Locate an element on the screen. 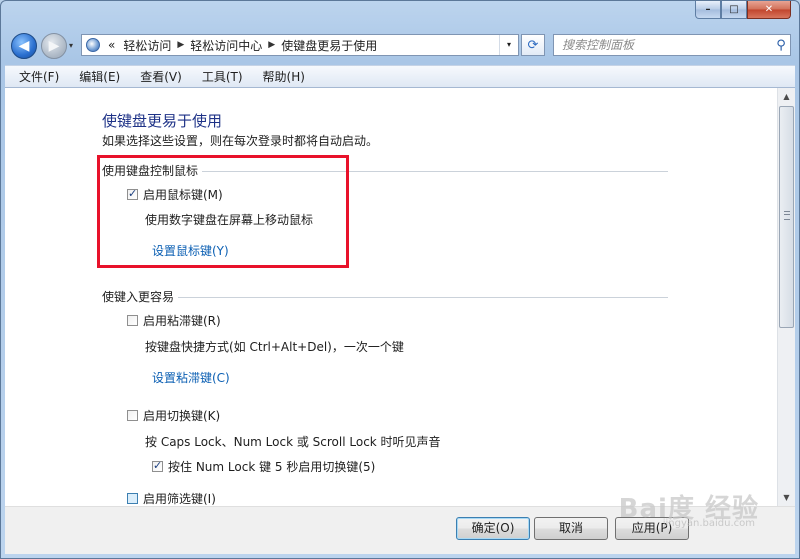 The image size is (800, 559). section-typing-heading: 使键入更容易 is located at coordinates (385, 296).